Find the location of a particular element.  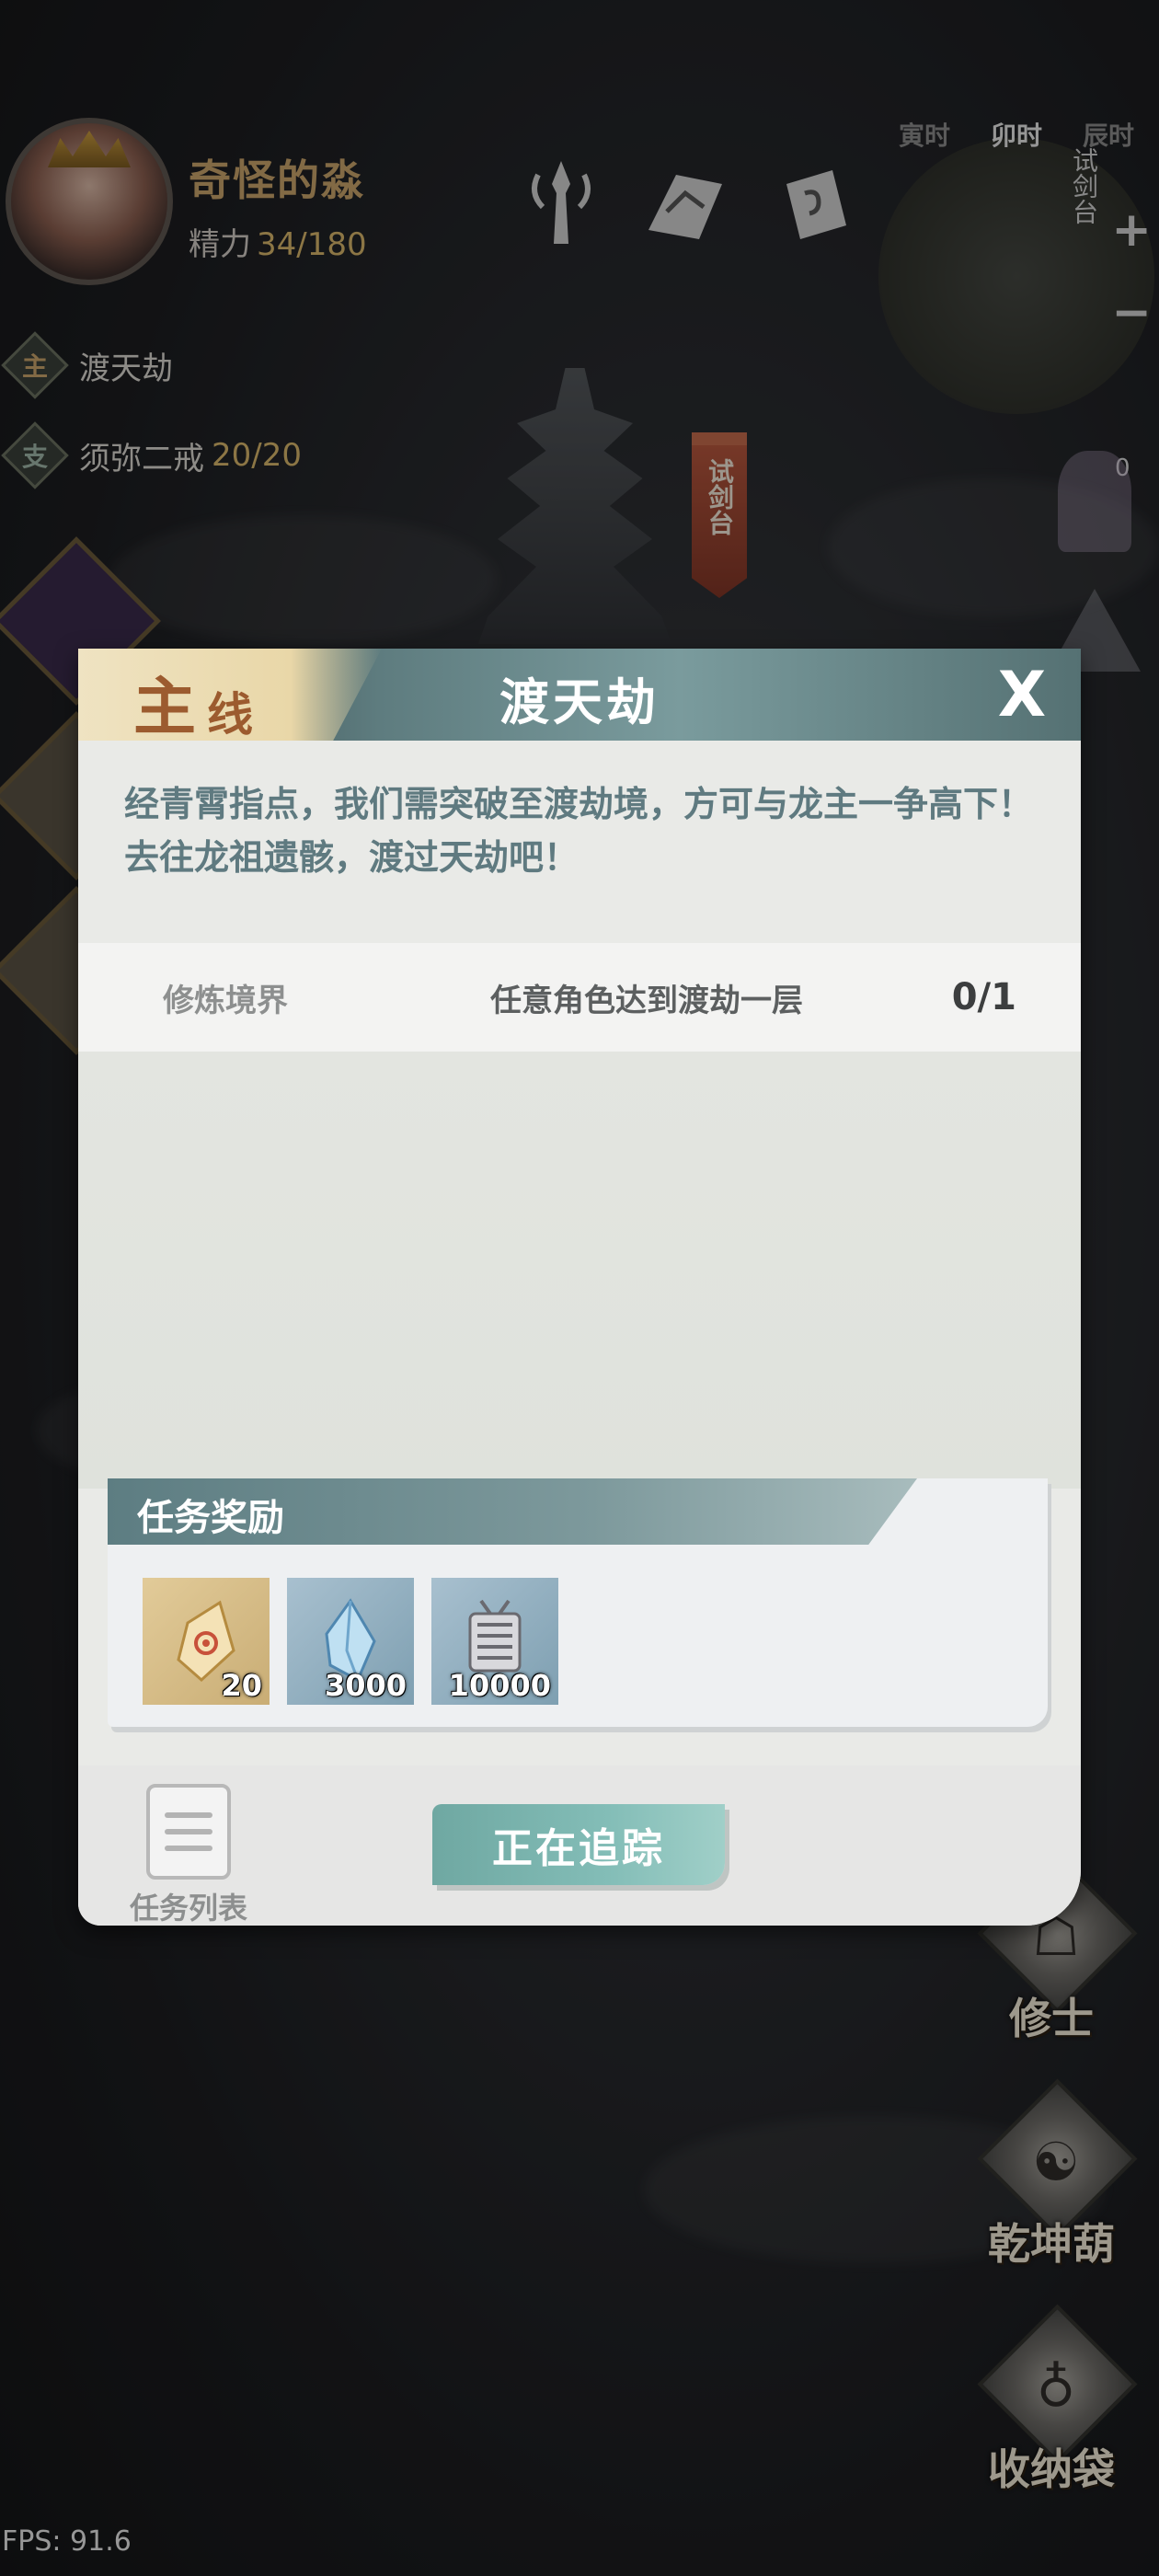

objective-progress: 0/1 is located at coordinates (983, 997).